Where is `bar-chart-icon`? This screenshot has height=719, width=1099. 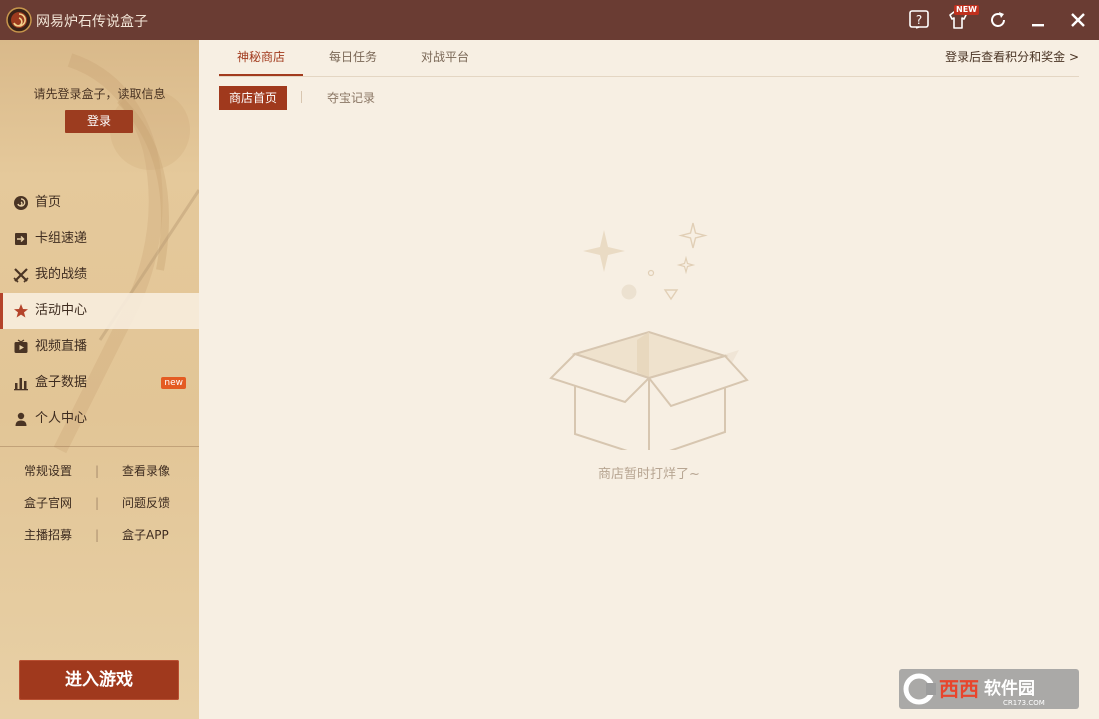
bar-chart-icon is located at coordinates (21, 383).